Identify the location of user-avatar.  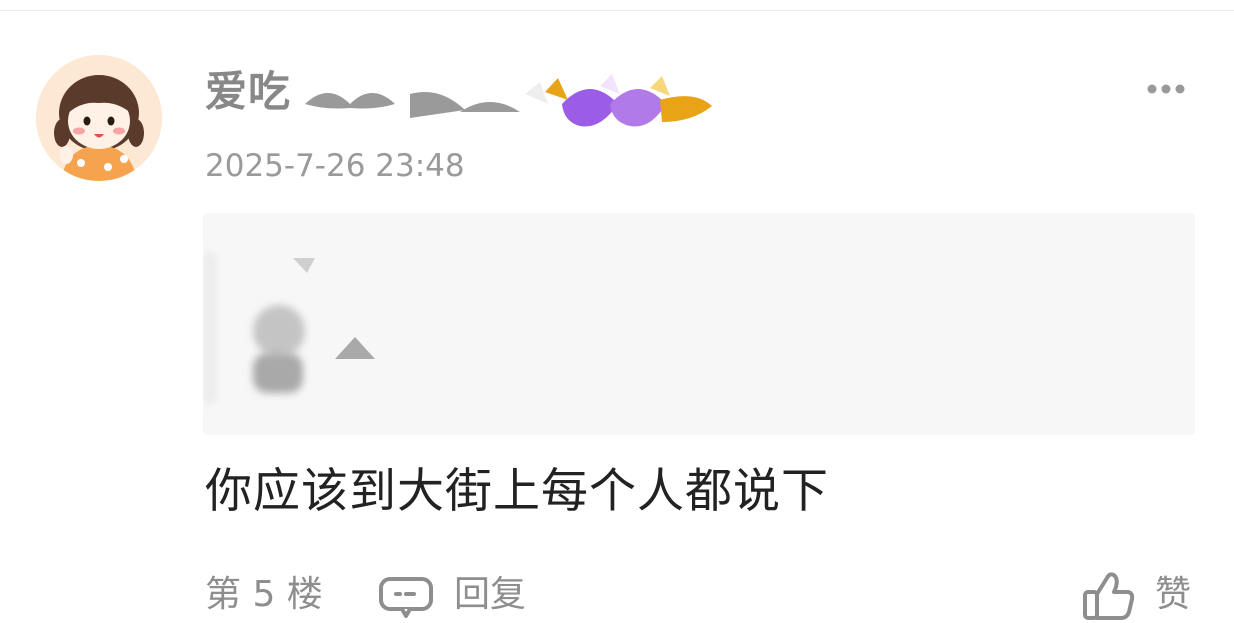
(99, 118).